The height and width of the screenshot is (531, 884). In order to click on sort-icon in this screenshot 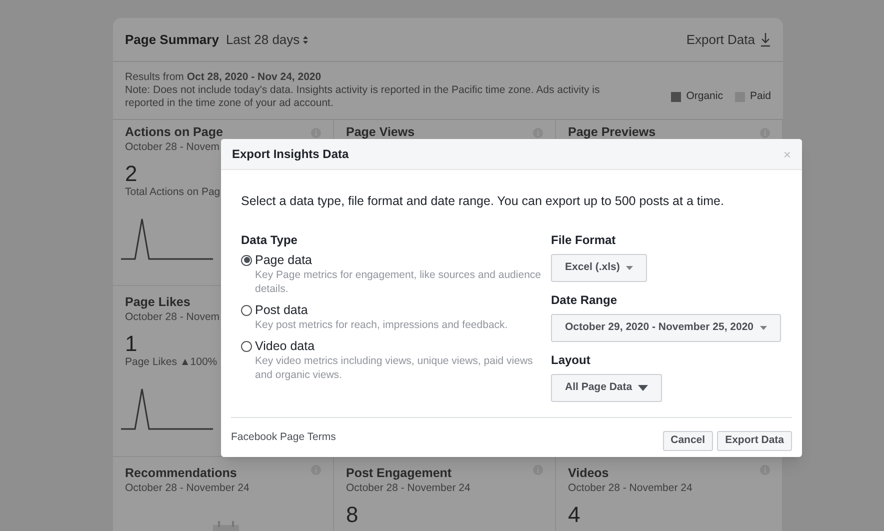, I will do `click(305, 40)`.